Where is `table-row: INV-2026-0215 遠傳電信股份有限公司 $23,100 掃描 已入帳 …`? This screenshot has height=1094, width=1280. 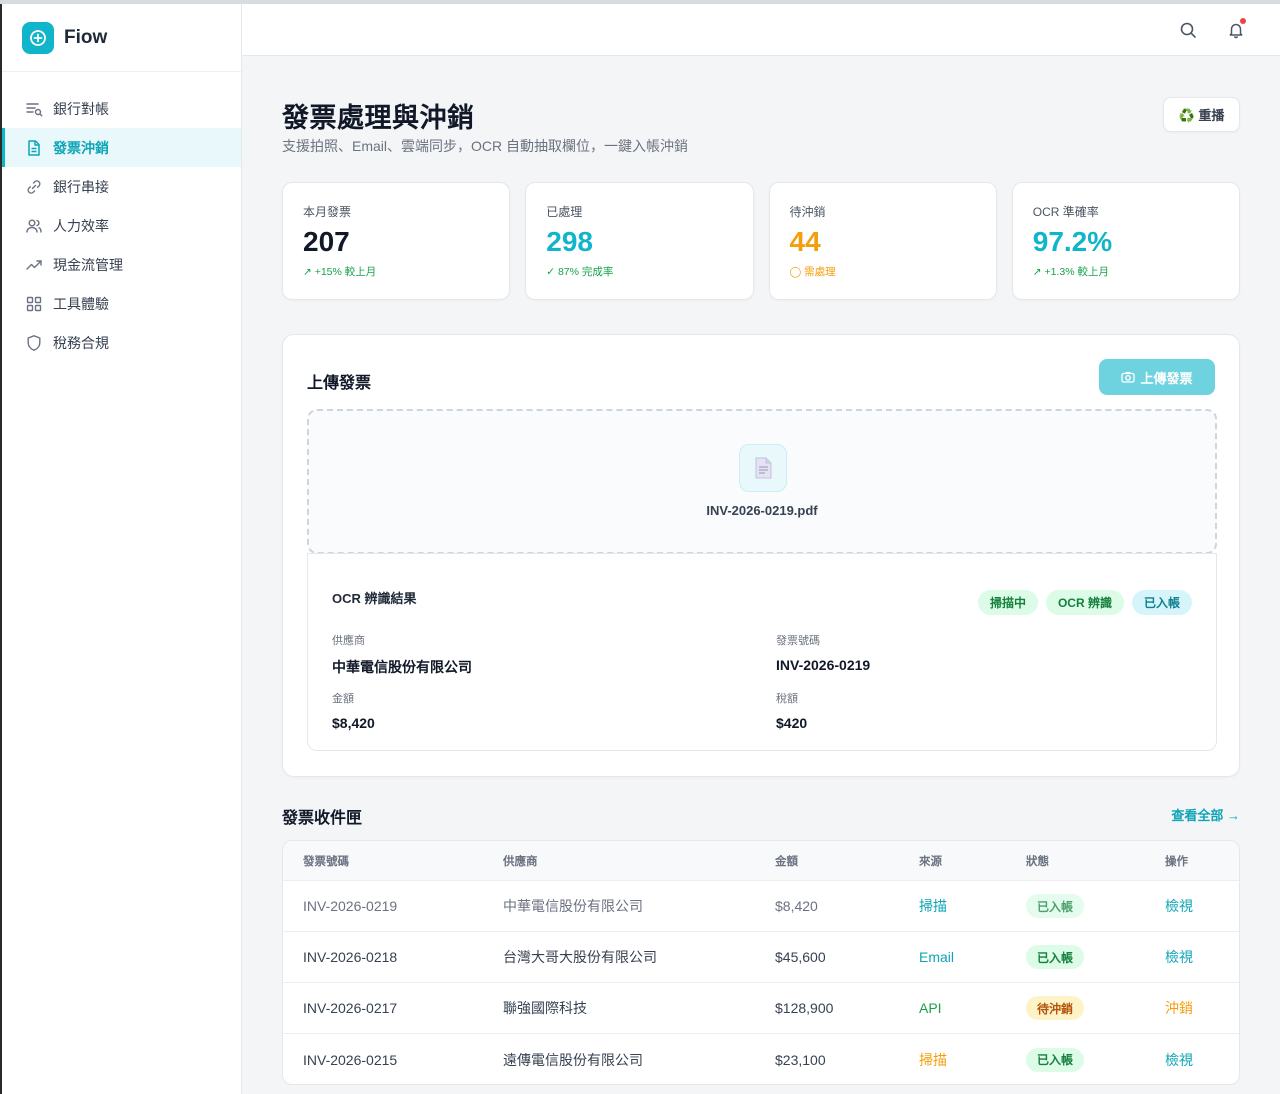
table-row: INV-2026-0215 遠傳電信股份有限公司 $23,100 掃描 已入帳 … is located at coordinates (761, 1059).